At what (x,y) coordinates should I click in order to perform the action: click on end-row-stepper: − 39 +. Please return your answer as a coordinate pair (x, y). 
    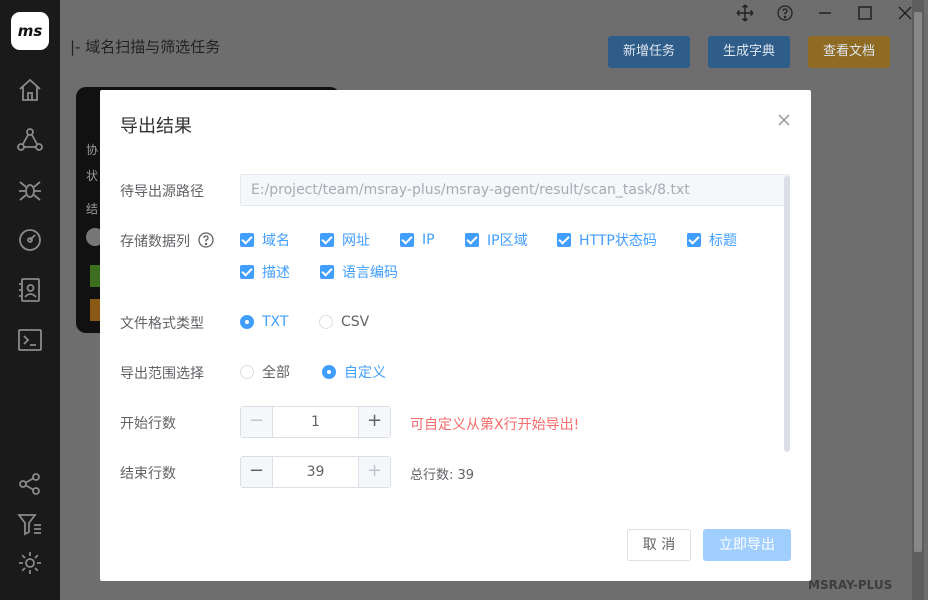
    Looking at the image, I should click on (315, 472).